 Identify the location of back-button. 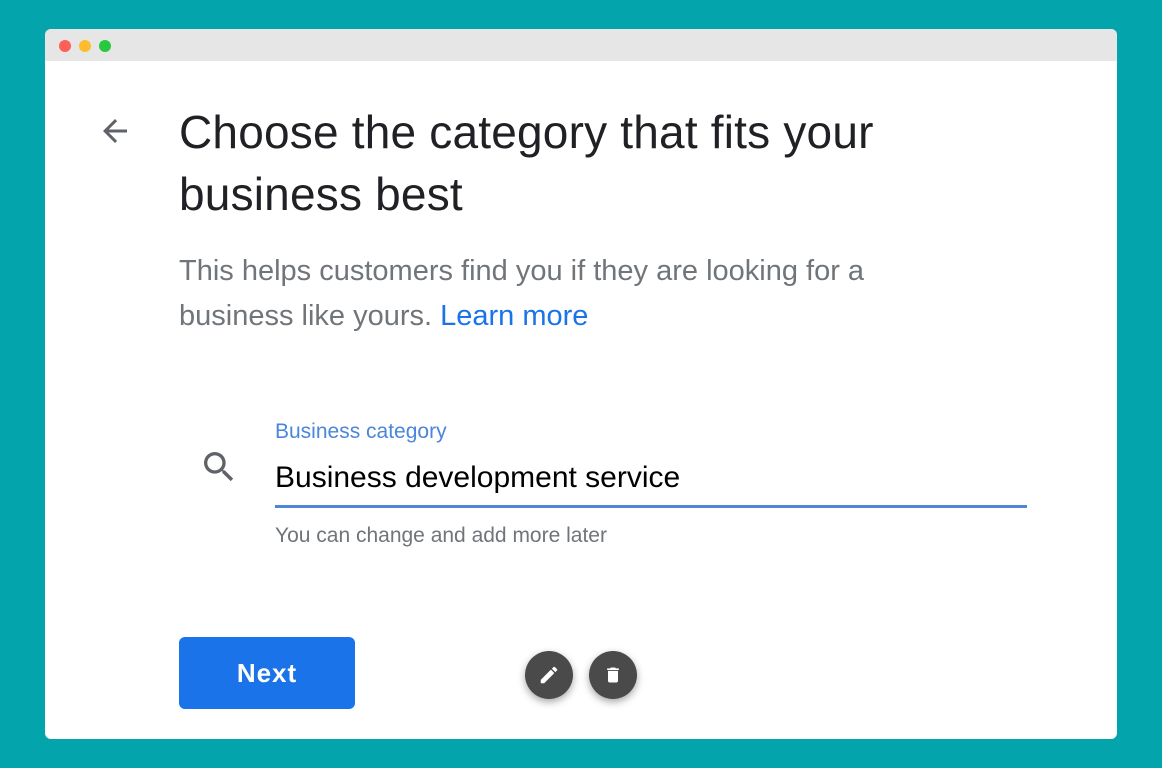
(115, 131).